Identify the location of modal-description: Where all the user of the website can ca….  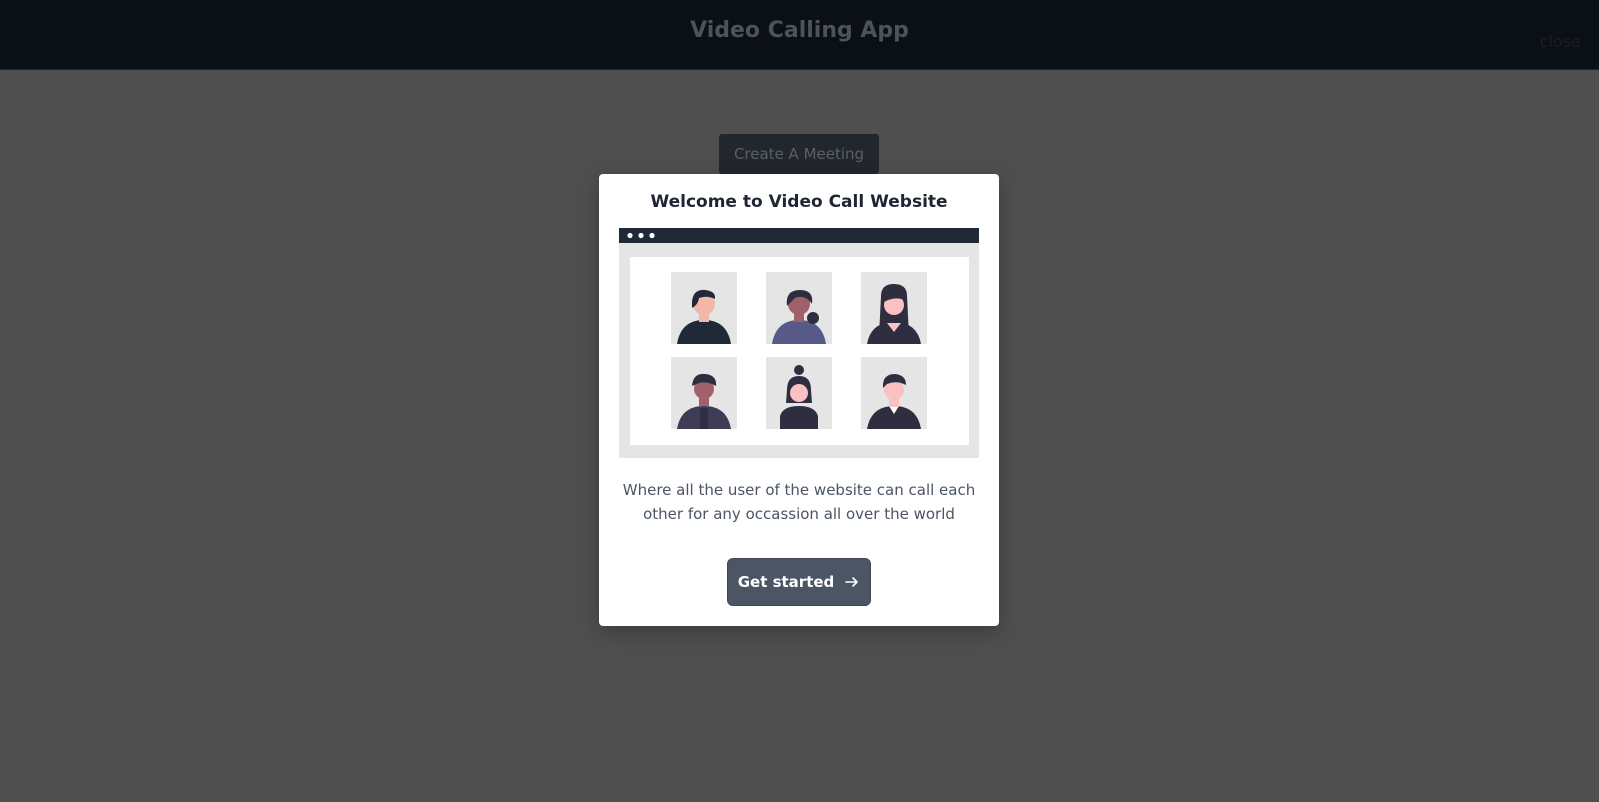
(799, 502).